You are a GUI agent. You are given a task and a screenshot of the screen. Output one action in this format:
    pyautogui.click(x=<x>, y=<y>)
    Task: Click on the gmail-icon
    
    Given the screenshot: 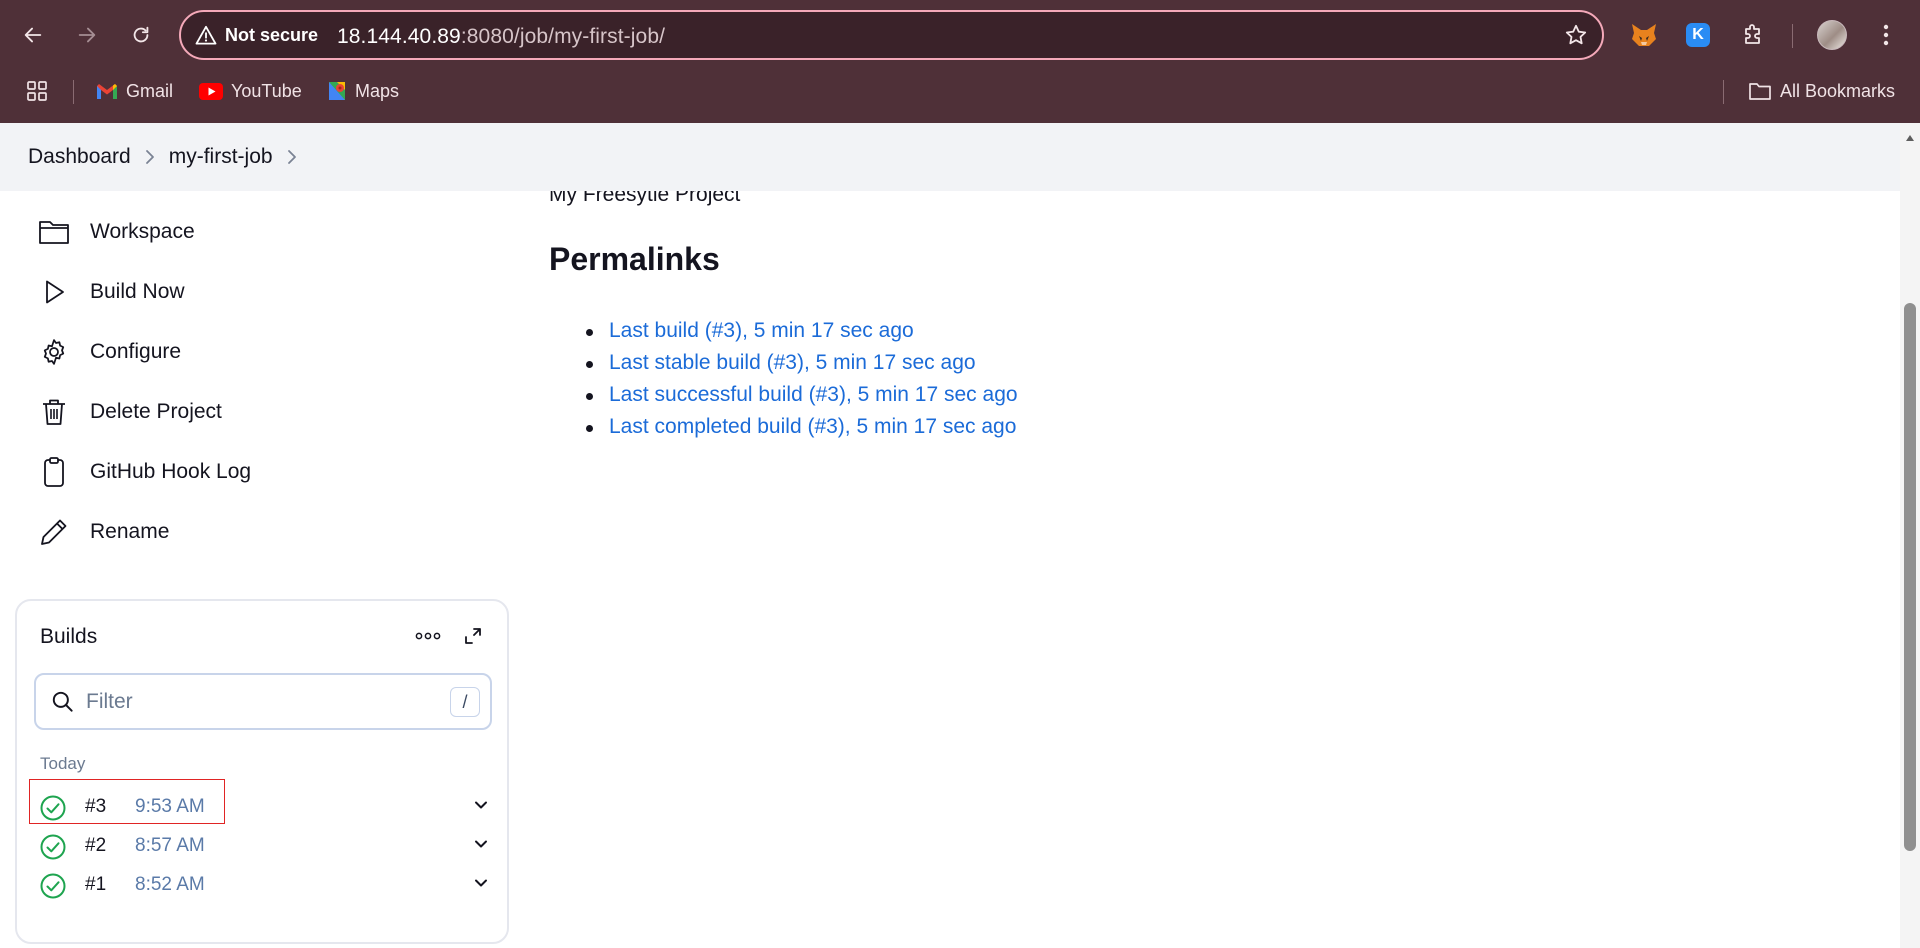 What is the action you would take?
    pyautogui.click(x=107, y=91)
    